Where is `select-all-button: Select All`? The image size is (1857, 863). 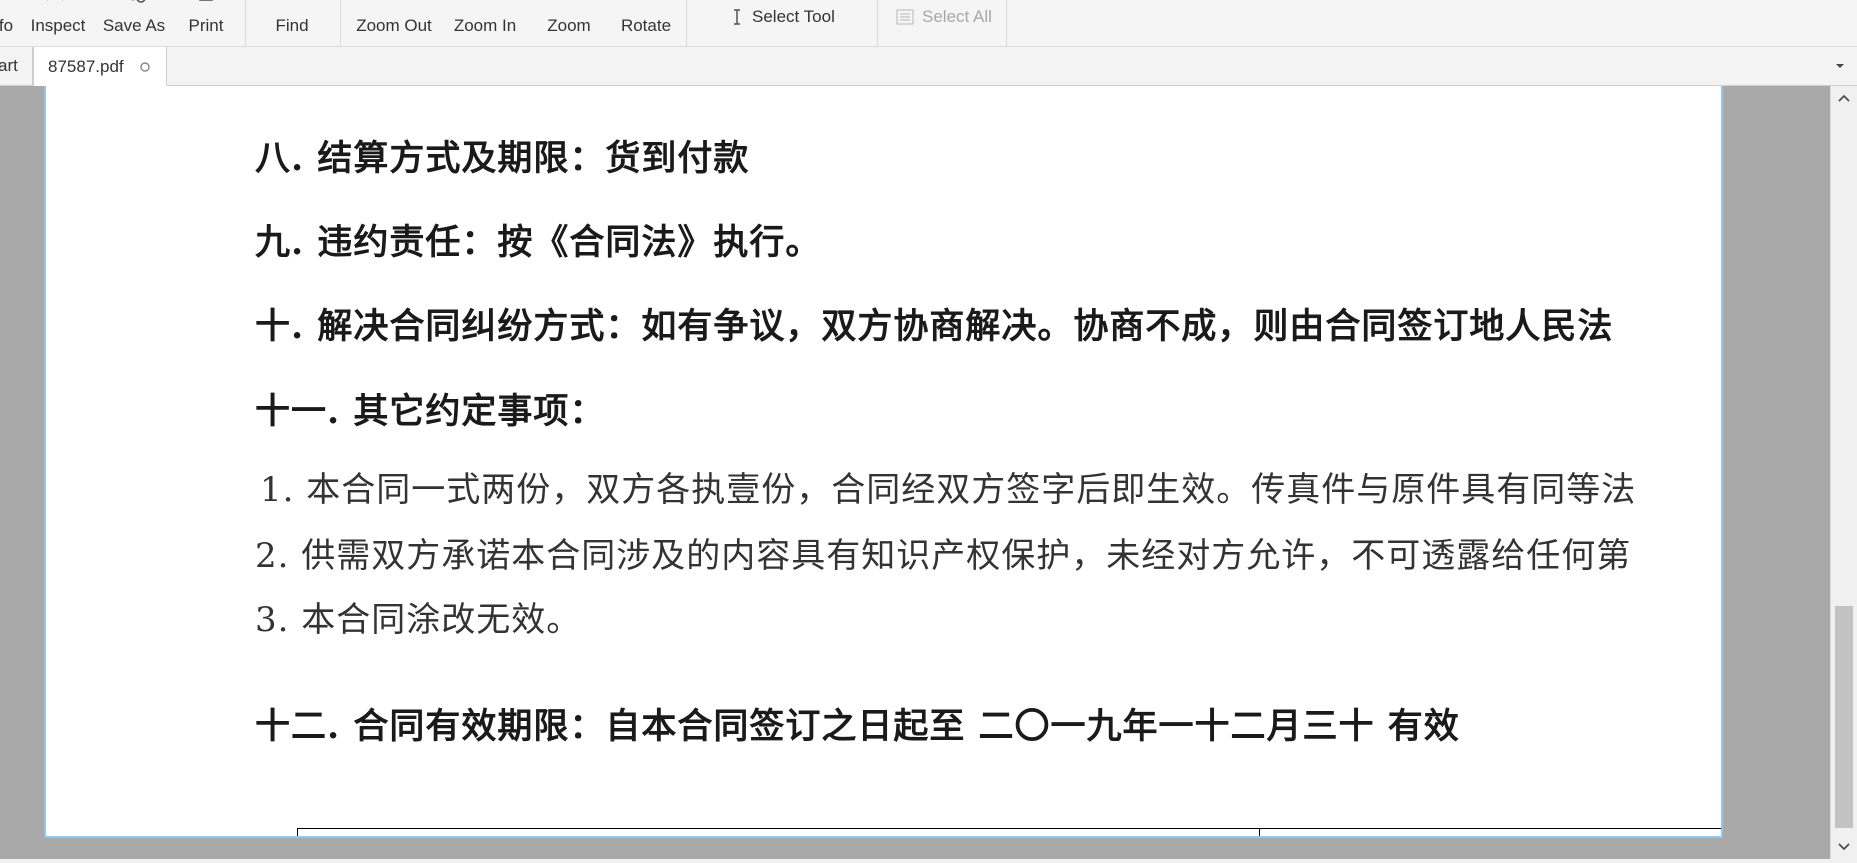 select-all-button: Select All is located at coordinates (944, 17).